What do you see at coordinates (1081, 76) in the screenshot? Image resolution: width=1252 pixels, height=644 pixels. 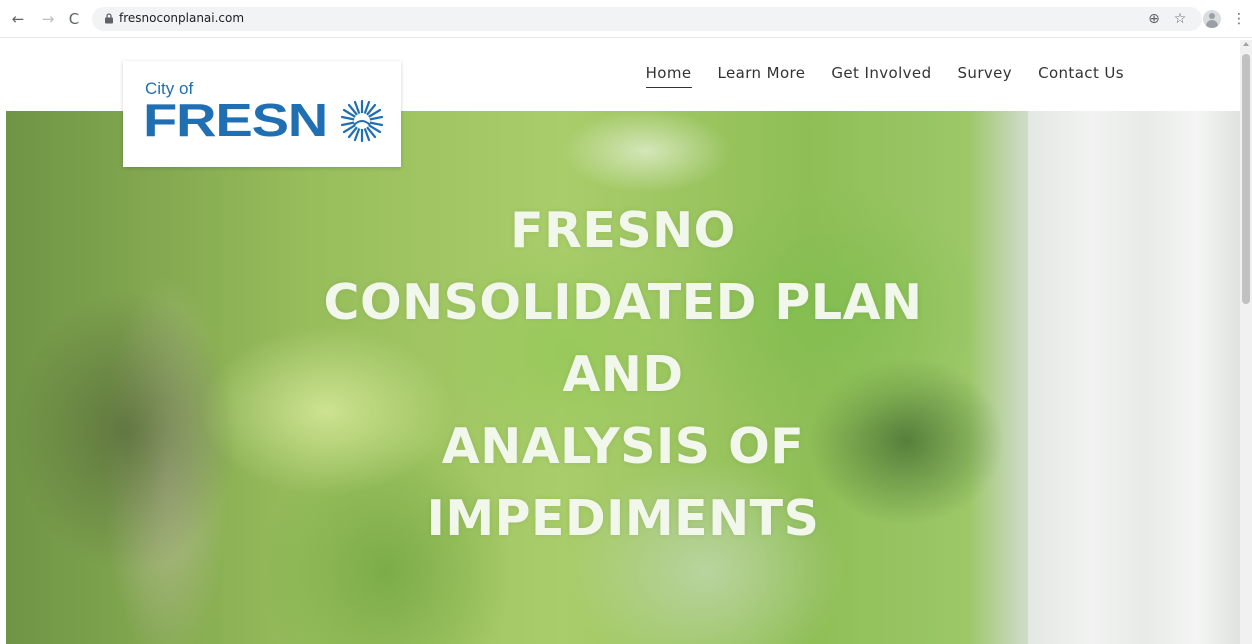 I see `nav-link-contact-us: Contact Us` at bounding box center [1081, 76].